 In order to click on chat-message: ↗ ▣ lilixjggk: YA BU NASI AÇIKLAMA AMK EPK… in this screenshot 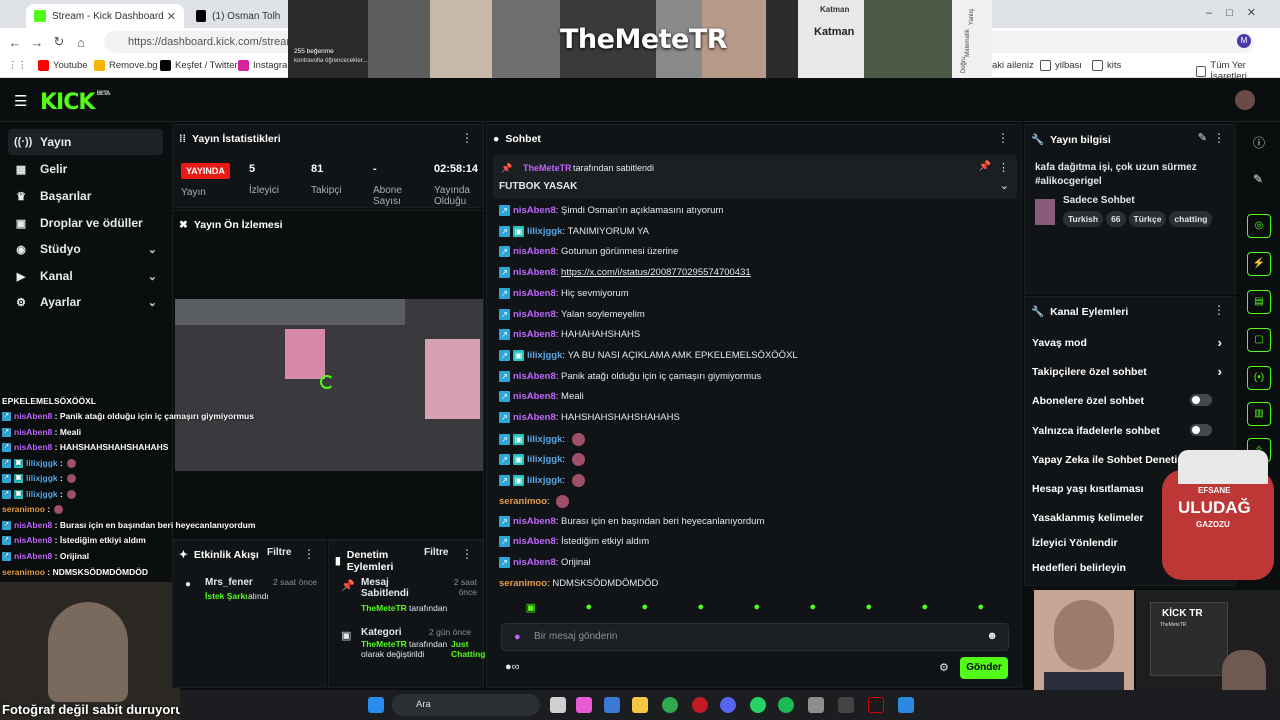, I will do `click(648, 355)`.